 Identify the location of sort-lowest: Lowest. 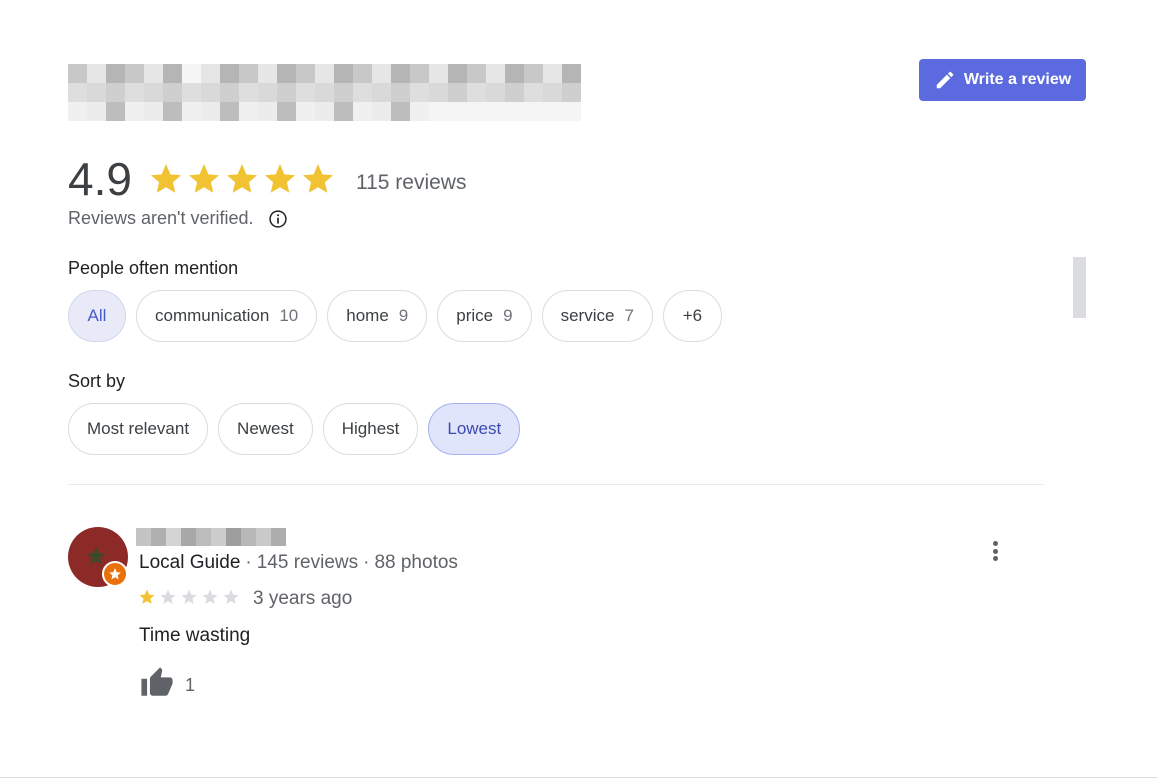
(474, 429).